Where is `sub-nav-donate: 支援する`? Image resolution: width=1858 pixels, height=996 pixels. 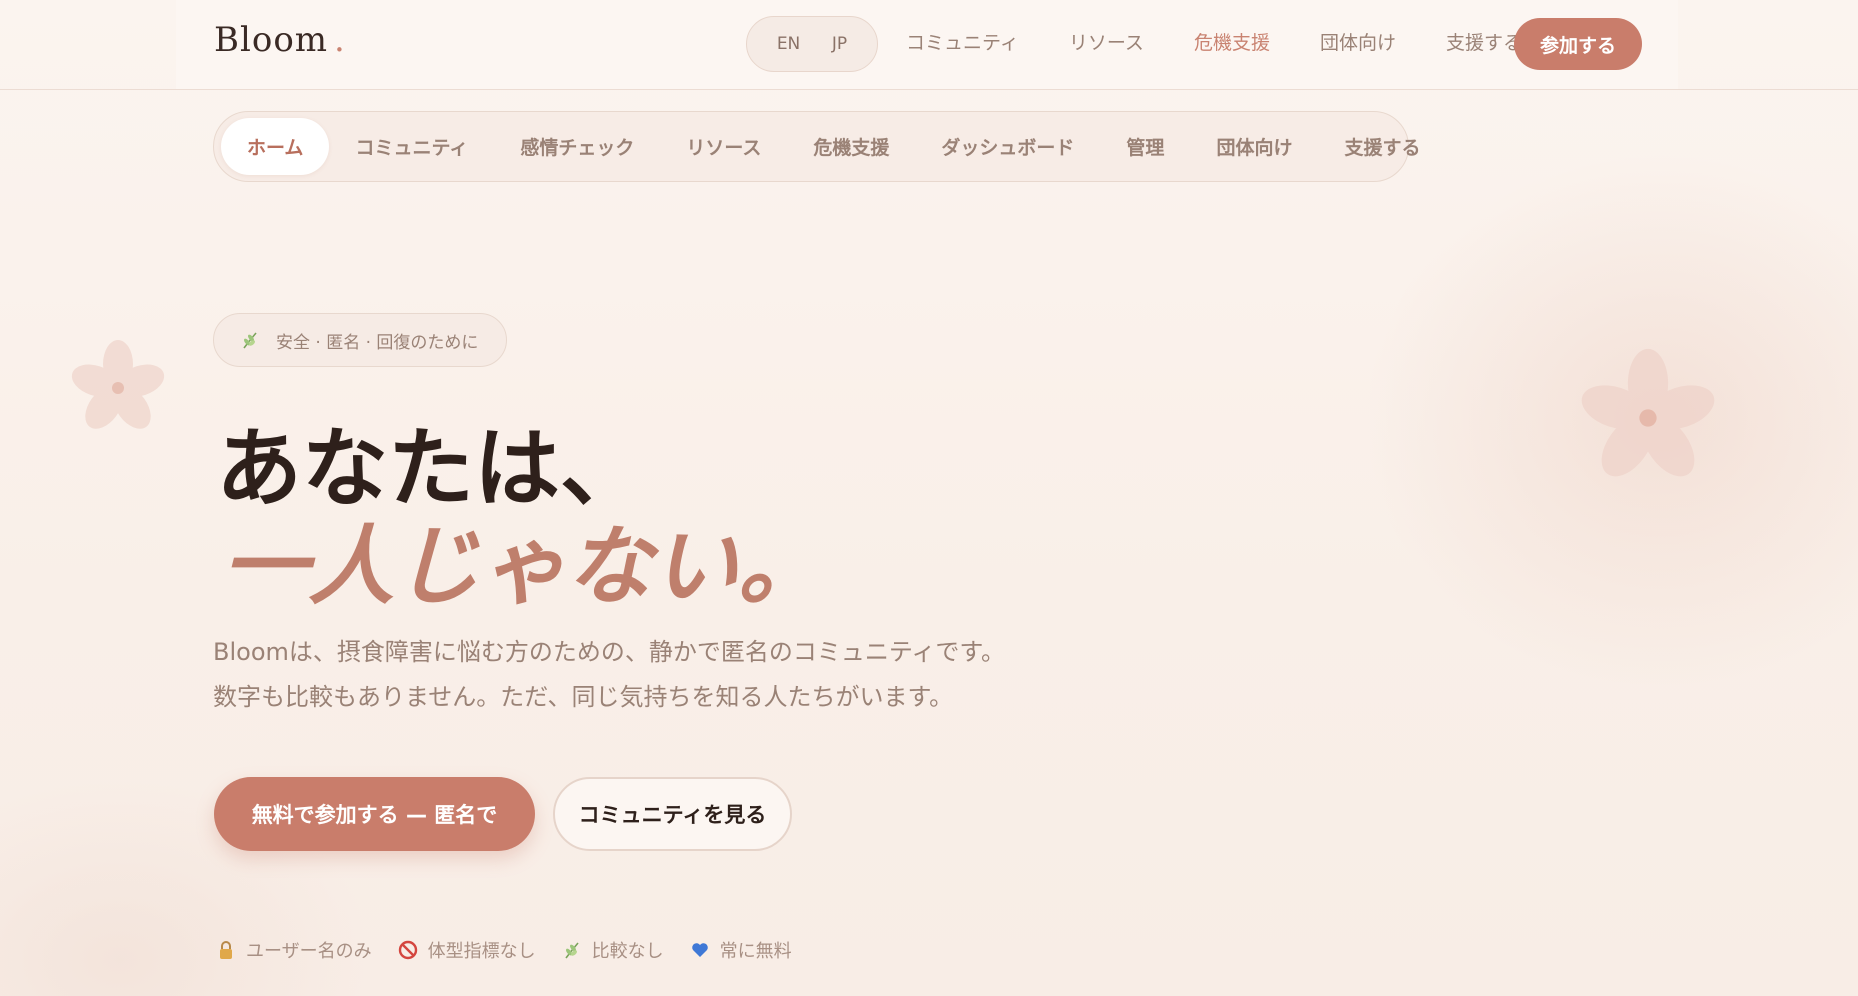
sub-nav-donate: 支援する is located at coordinates (1382, 146).